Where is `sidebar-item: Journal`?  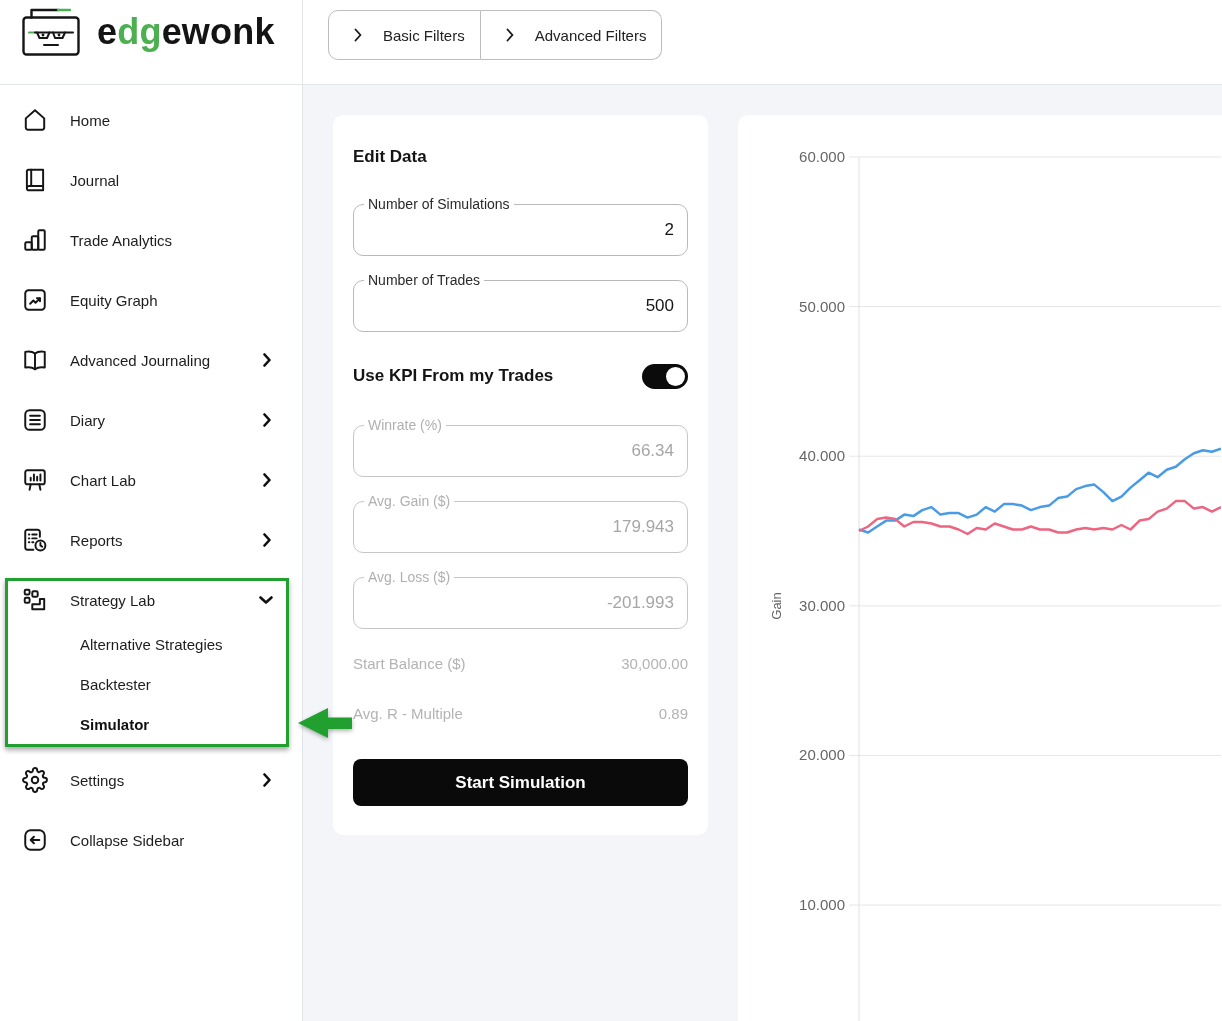 sidebar-item: Journal is located at coordinates (151, 180).